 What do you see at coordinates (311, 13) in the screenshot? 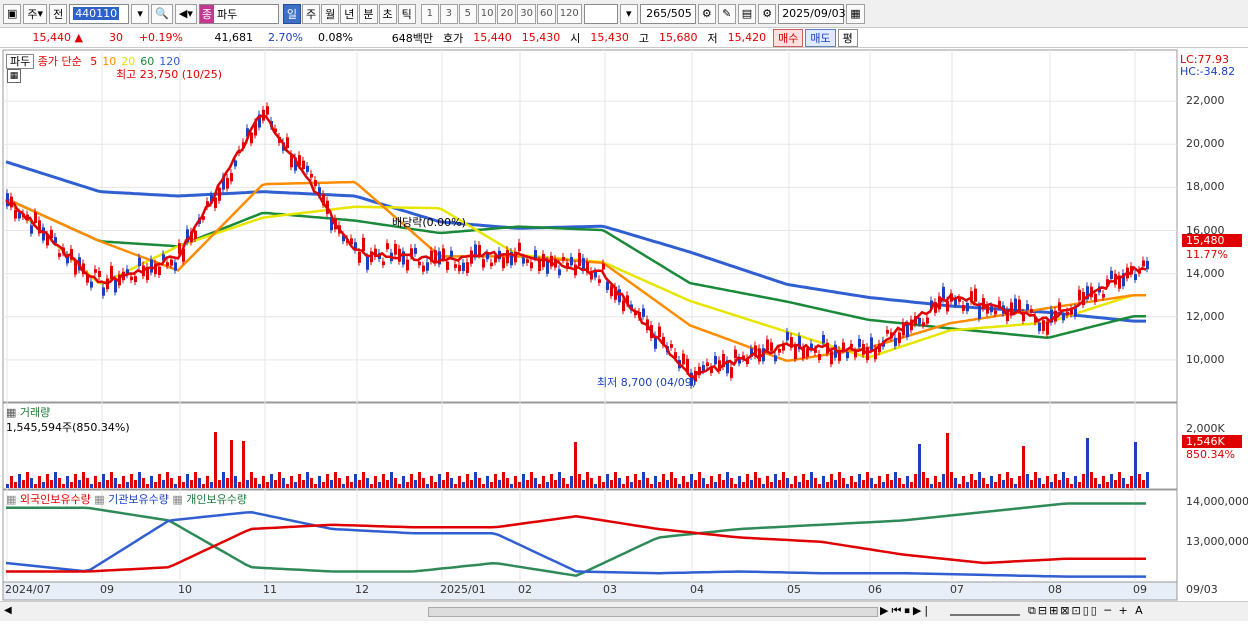
I see `period-tab-1: 주` at bounding box center [311, 13].